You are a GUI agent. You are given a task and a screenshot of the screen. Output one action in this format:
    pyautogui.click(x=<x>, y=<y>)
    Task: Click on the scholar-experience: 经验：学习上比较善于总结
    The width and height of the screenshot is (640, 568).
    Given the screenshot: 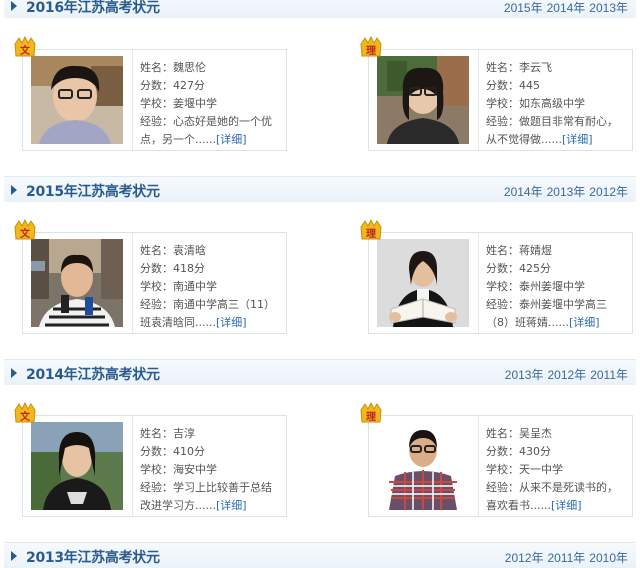 What is the action you would take?
    pyautogui.click(x=206, y=487)
    